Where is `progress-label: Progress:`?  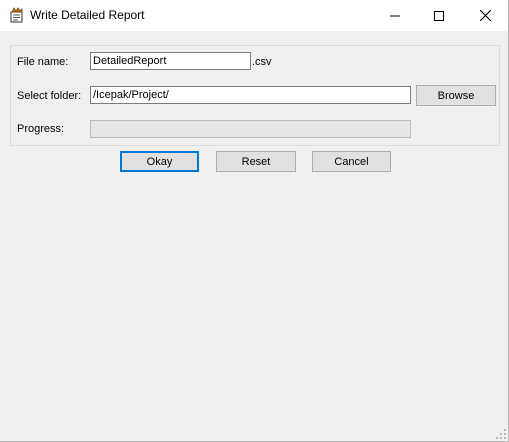
progress-label: Progress: is located at coordinates (41, 129).